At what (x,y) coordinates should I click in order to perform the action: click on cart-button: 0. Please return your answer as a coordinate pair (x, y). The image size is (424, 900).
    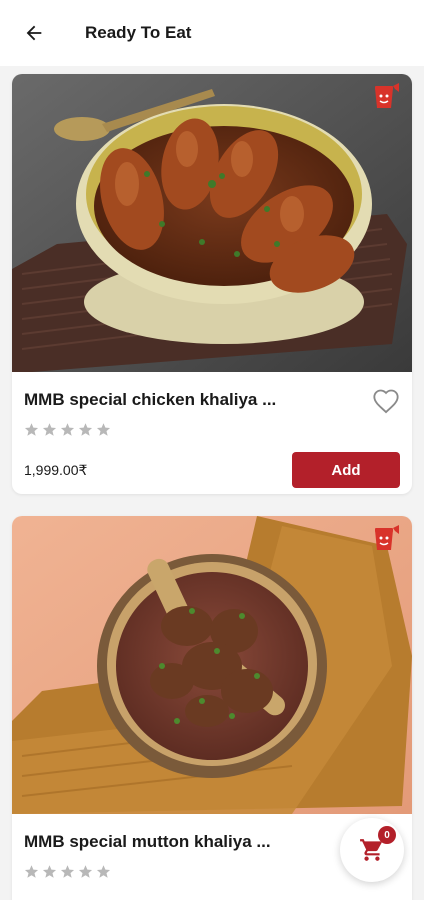
    Looking at the image, I should click on (372, 850).